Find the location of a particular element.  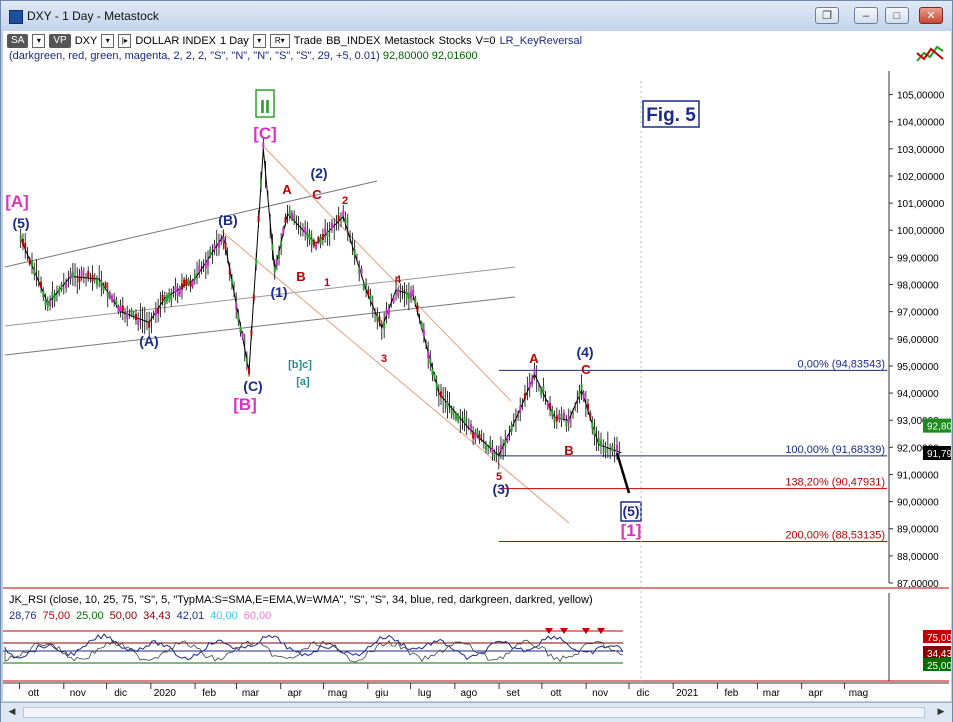

time-tick-label: giu is located at coordinates (381, 693).